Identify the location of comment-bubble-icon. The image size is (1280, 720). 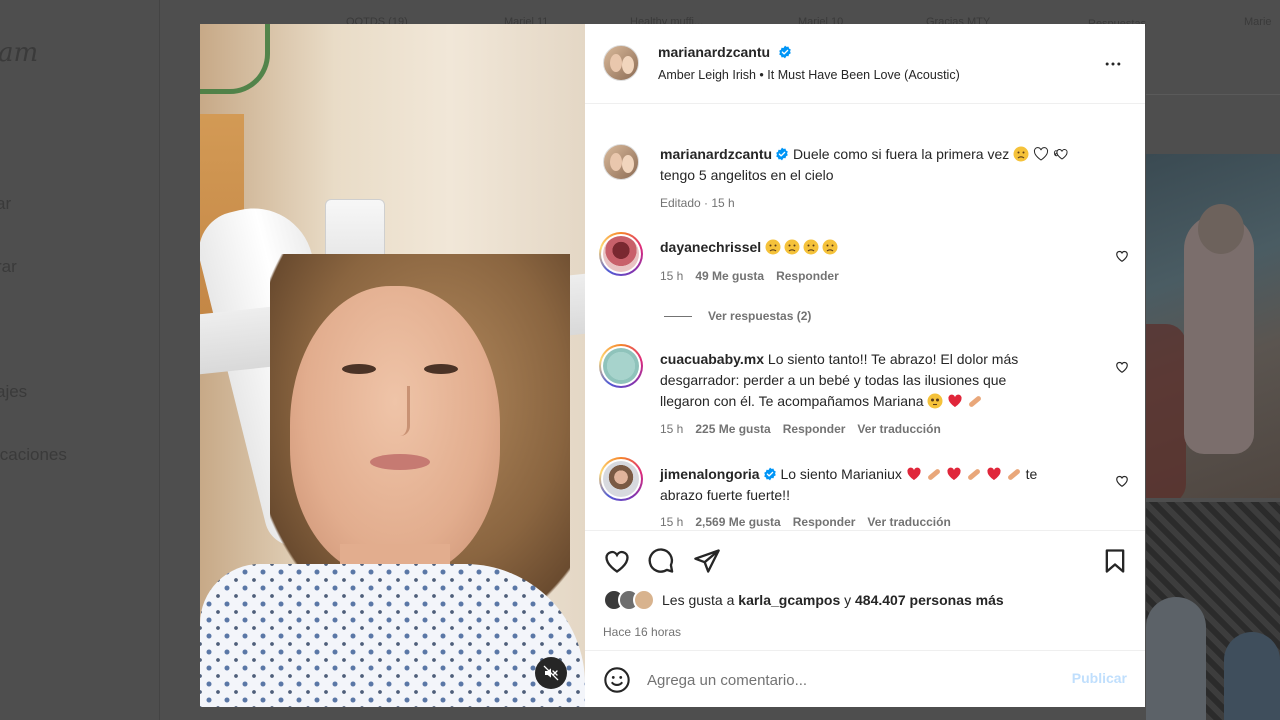
(661, 561).